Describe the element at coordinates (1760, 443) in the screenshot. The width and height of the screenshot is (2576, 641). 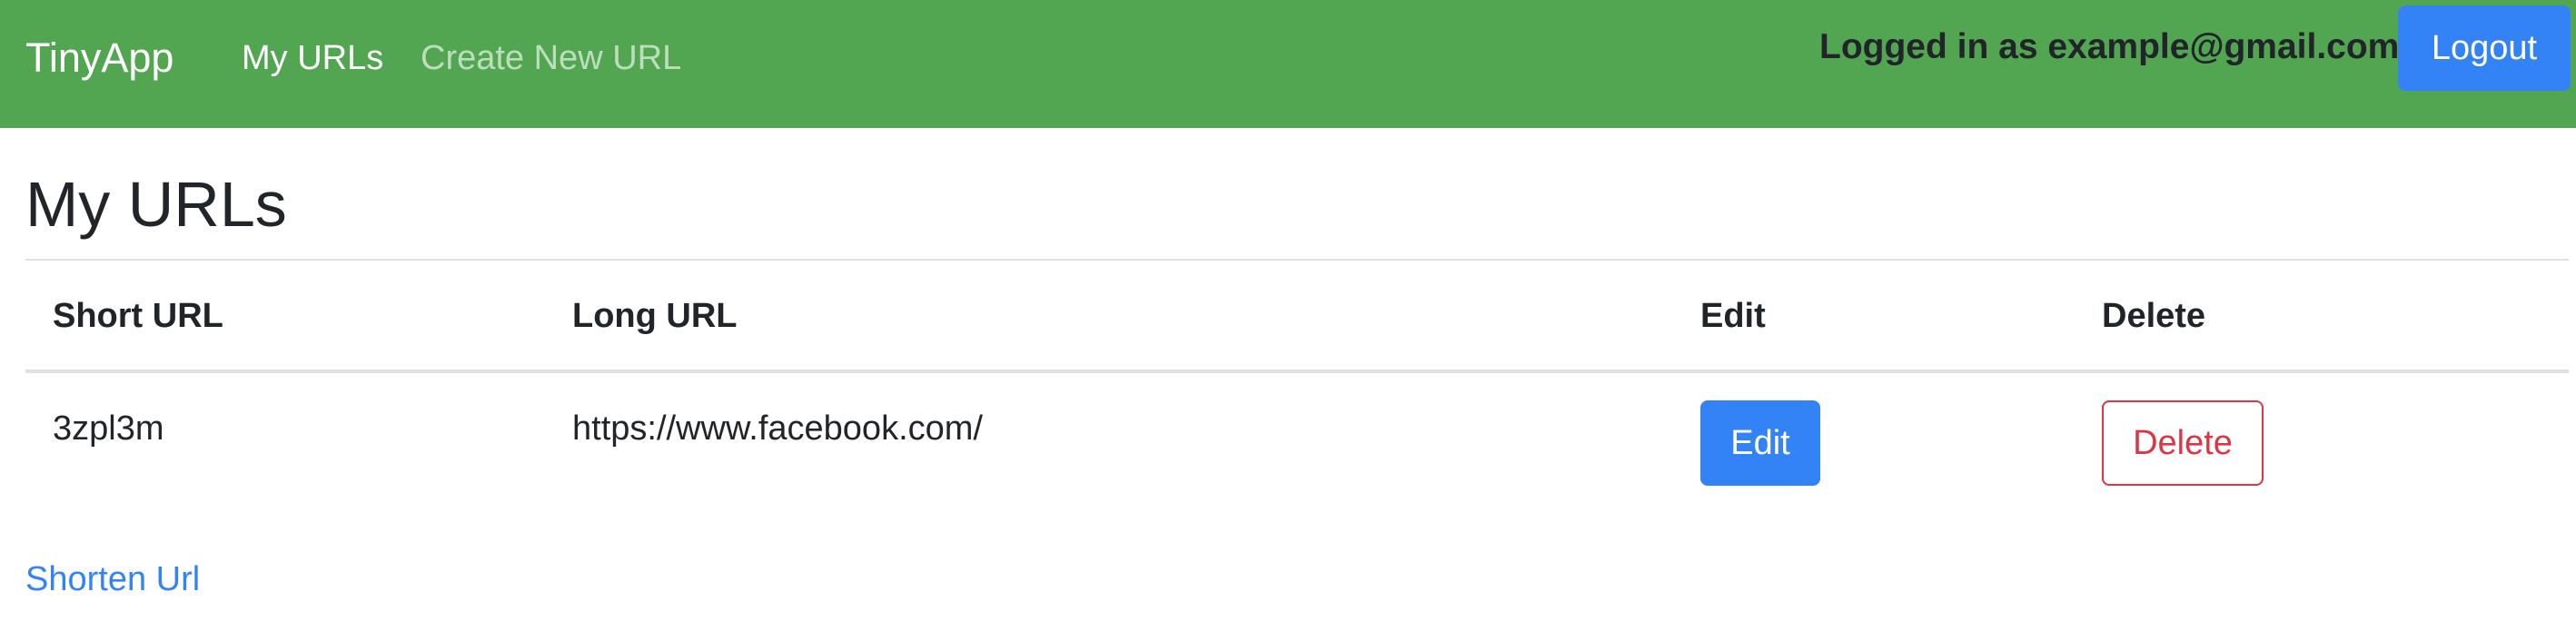
I see `edit-button: Edit` at that location.